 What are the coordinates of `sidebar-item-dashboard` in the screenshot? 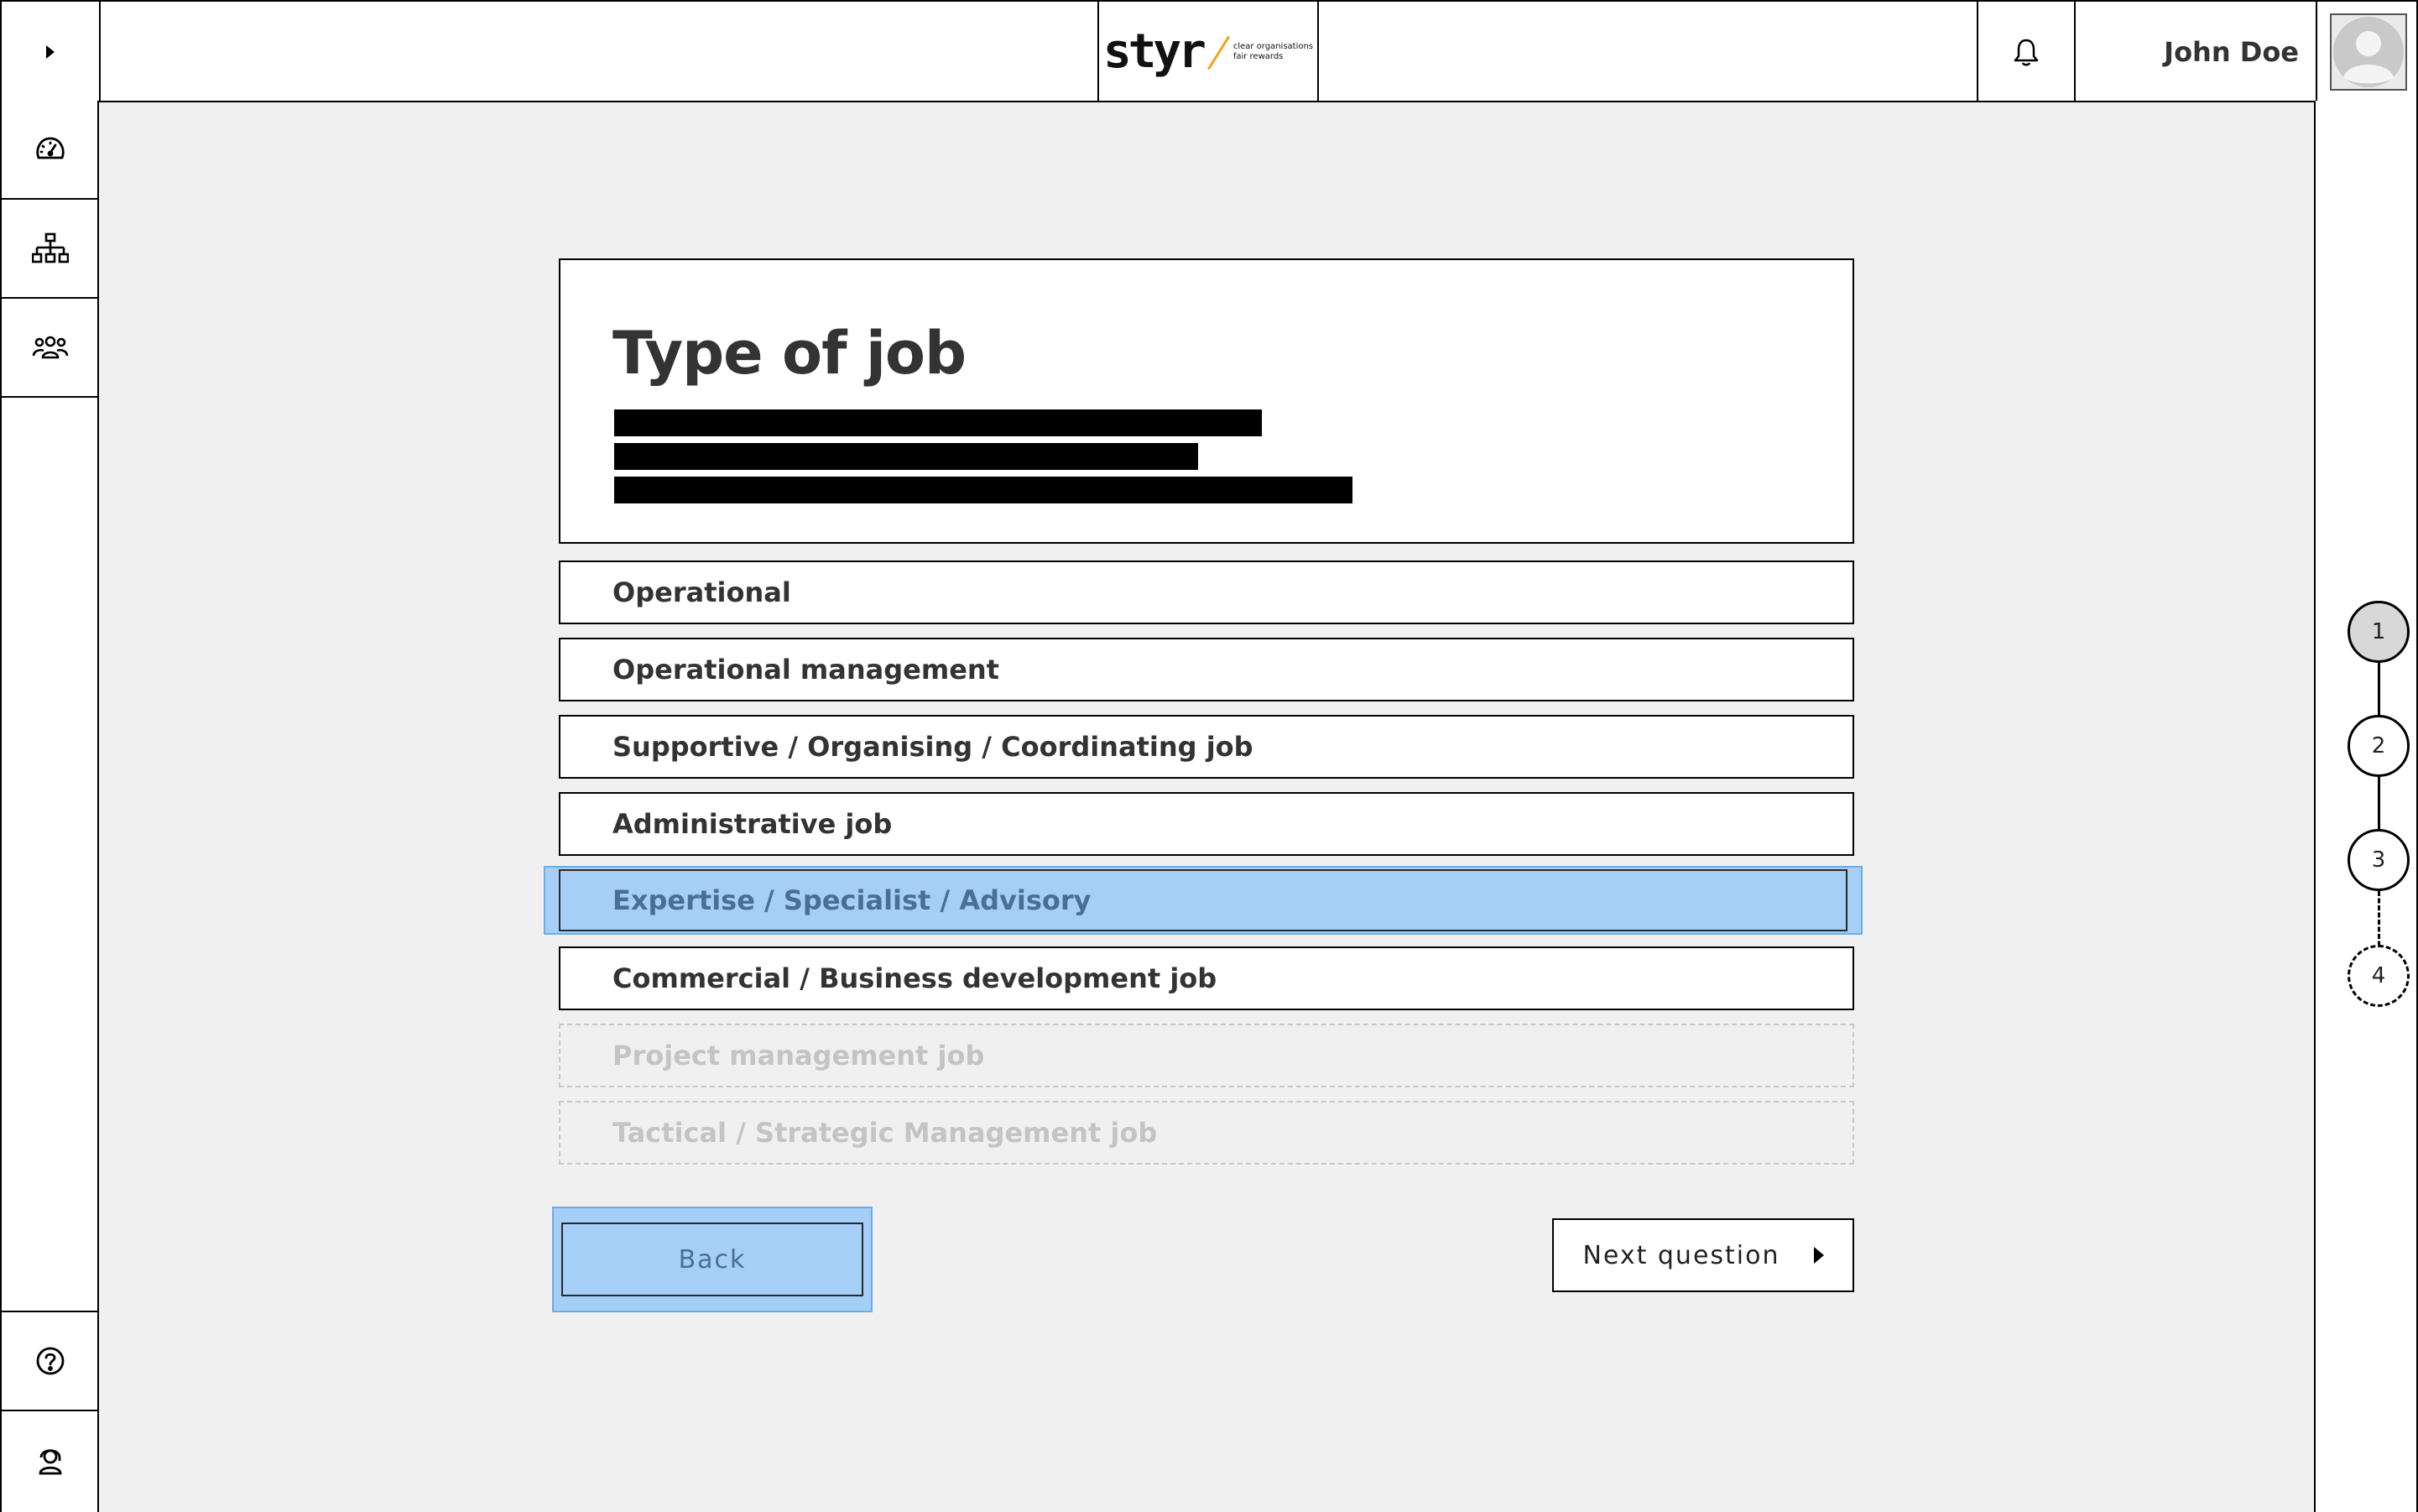 It's located at (51, 151).